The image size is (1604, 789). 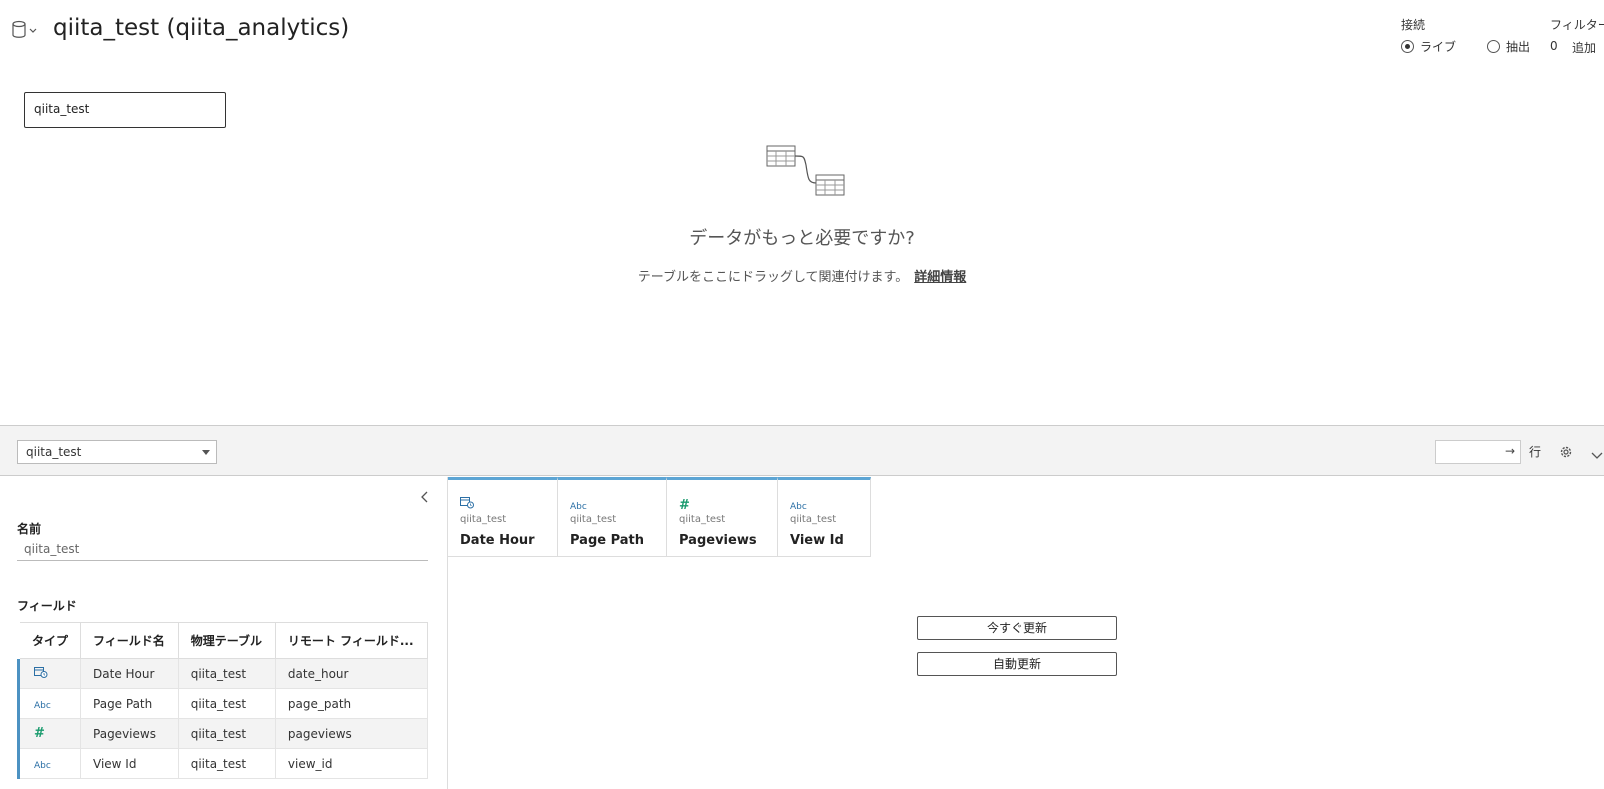 What do you see at coordinates (351, 733) in the screenshot?
I see `remote-field-cell: pageviews` at bounding box center [351, 733].